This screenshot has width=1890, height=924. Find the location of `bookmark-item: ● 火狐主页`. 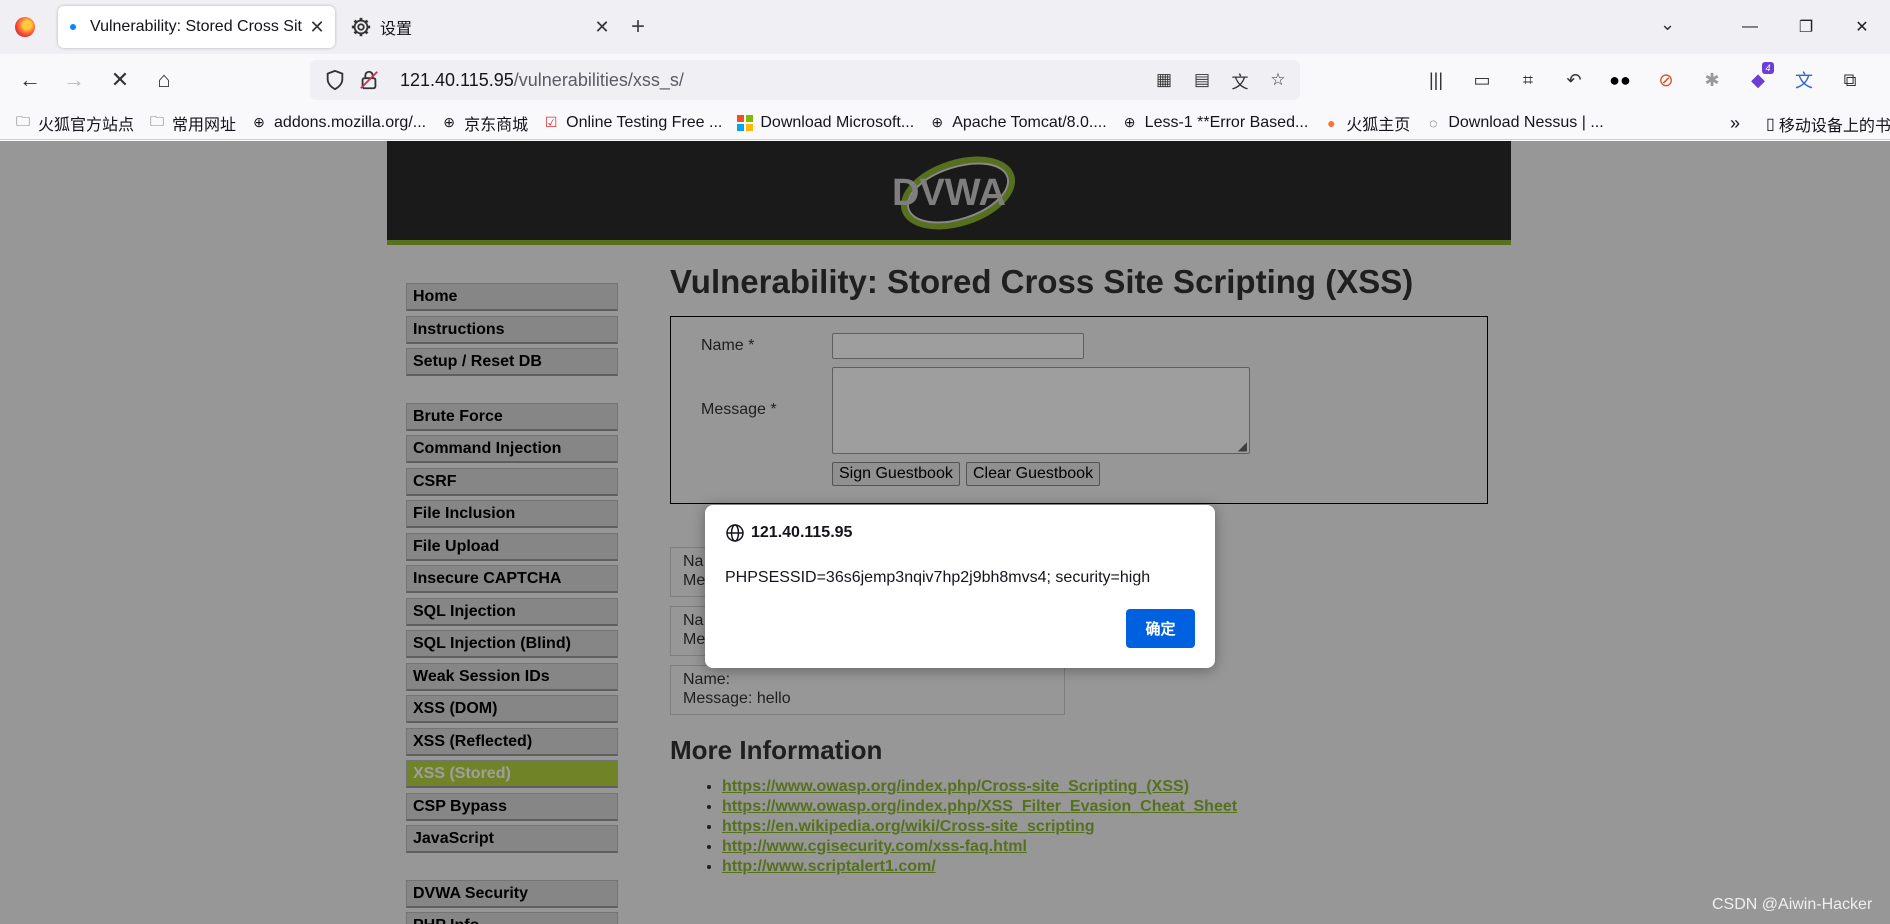

bookmark-item: ● 火狐主页 is located at coordinates (1366, 123).